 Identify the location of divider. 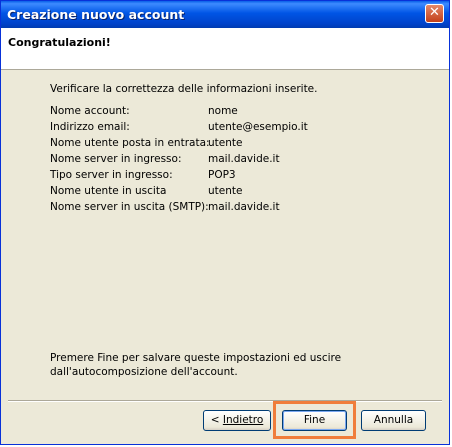
(225, 401).